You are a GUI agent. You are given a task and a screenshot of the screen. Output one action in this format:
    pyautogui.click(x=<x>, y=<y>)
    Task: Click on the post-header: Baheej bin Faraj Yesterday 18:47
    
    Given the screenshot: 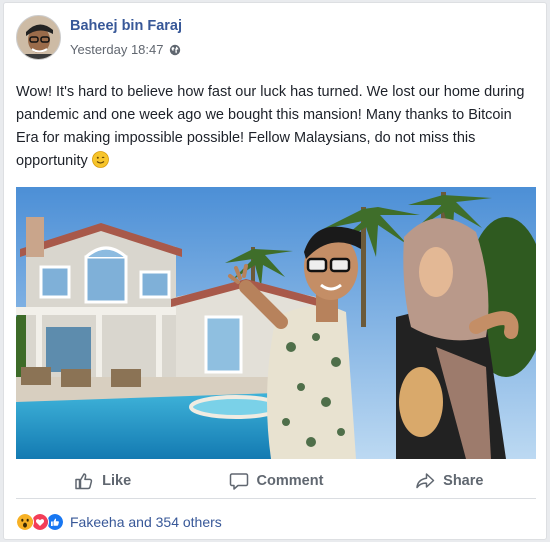 What is the action you would take?
    pyautogui.click(x=266, y=38)
    